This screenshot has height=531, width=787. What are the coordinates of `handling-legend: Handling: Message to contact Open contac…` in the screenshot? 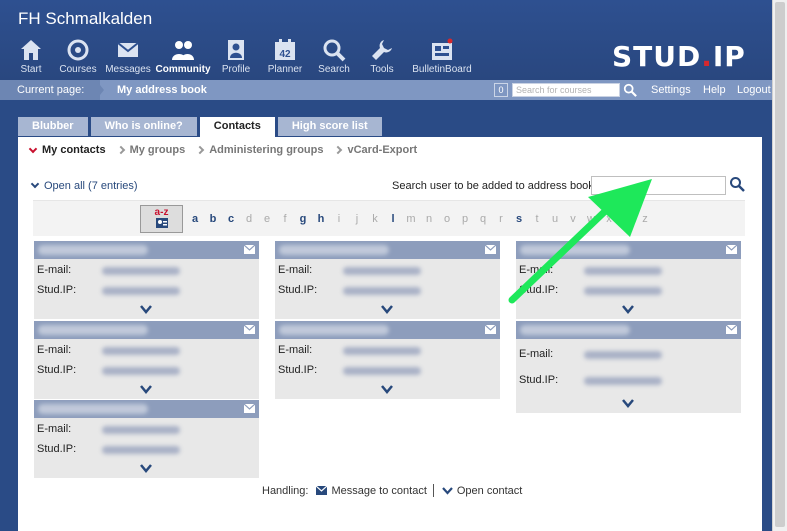 It's located at (392, 490).